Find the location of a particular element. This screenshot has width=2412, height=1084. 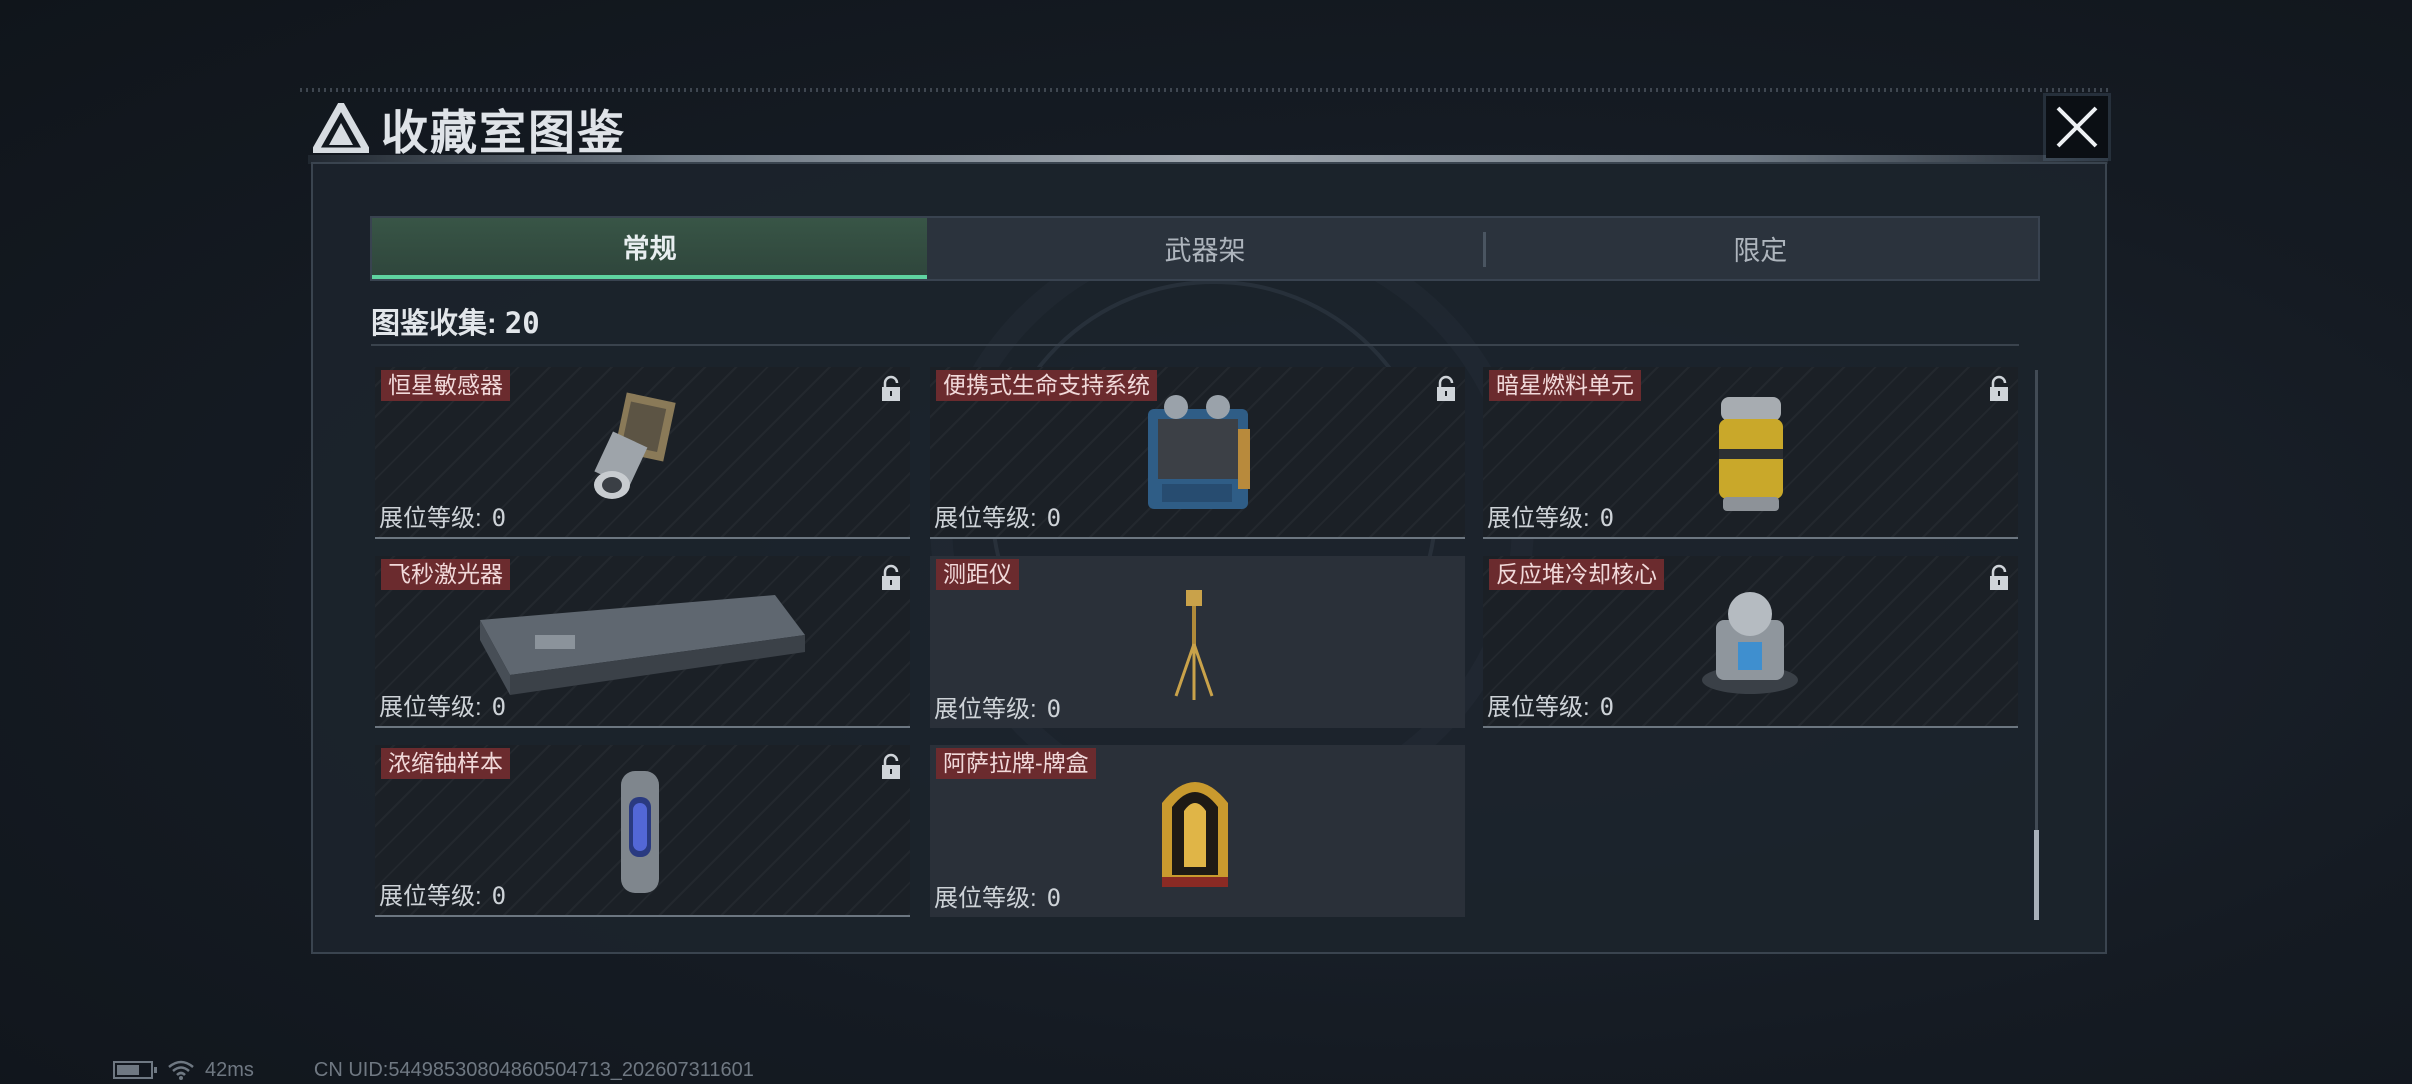

fuel-cell-icon is located at coordinates (1751, 454).